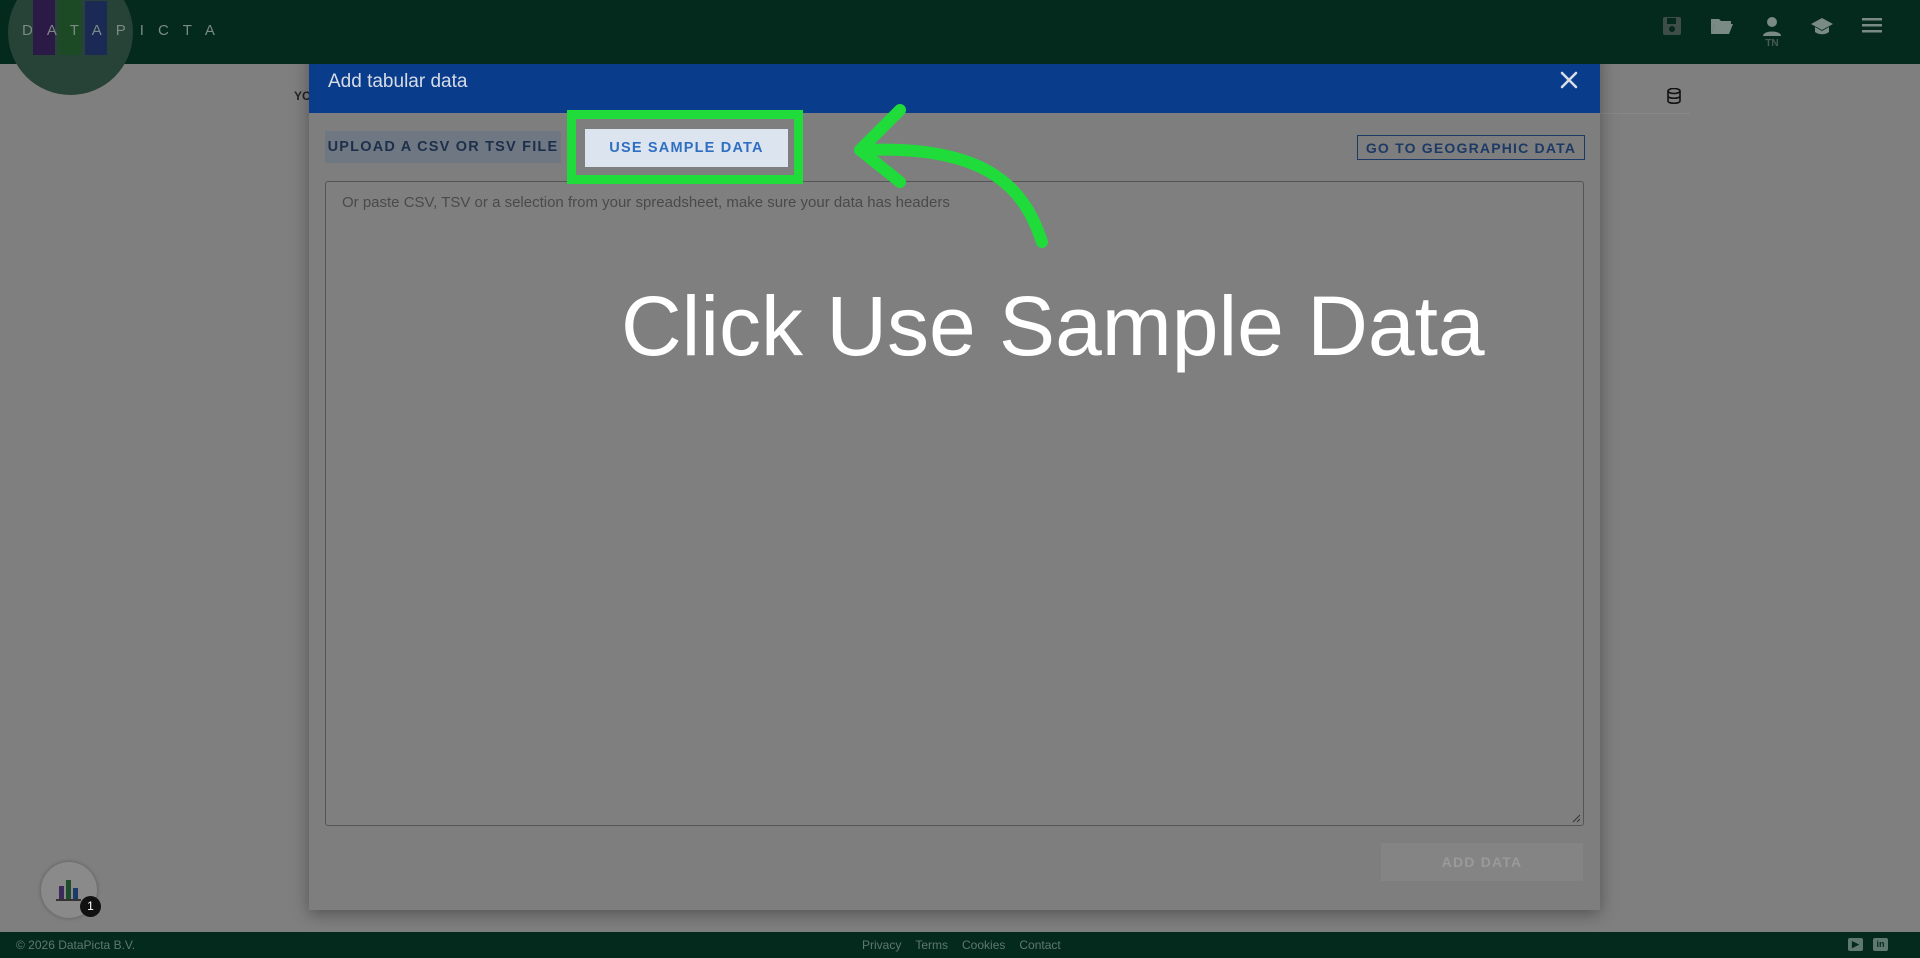 The image size is (1920, 958). What do you see at coordinates (76, 945) in the screenshot?
I see `copyright-text: © 2026 DataPicta B.V.` at bounding box center [76, 945].